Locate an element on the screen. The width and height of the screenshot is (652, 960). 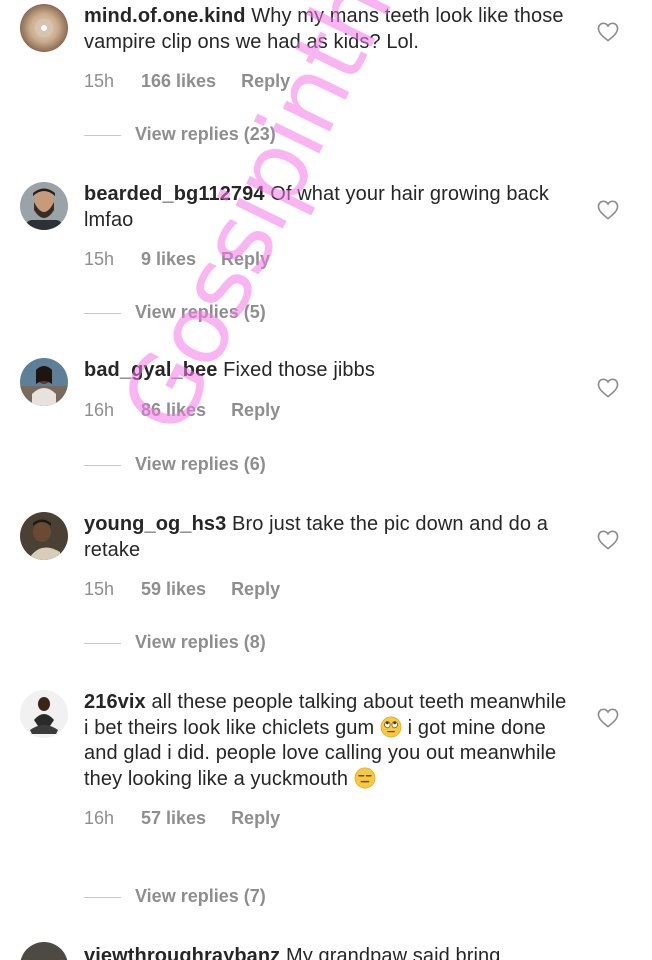
view-replies-label: View replies (7) is located at coordinates (200, 896).